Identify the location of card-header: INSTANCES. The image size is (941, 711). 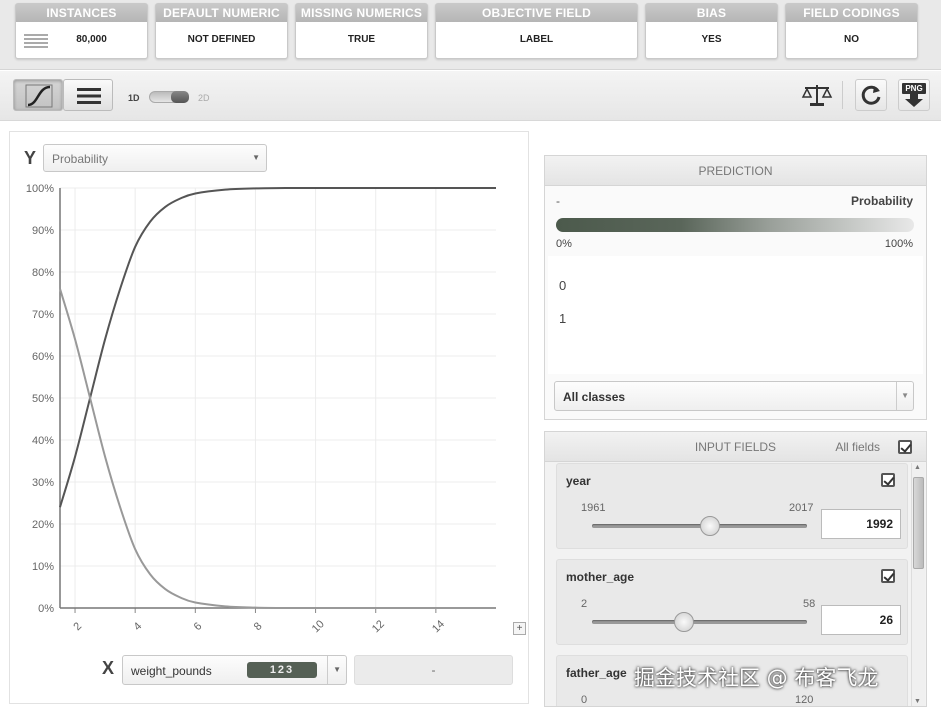
(81, 13).